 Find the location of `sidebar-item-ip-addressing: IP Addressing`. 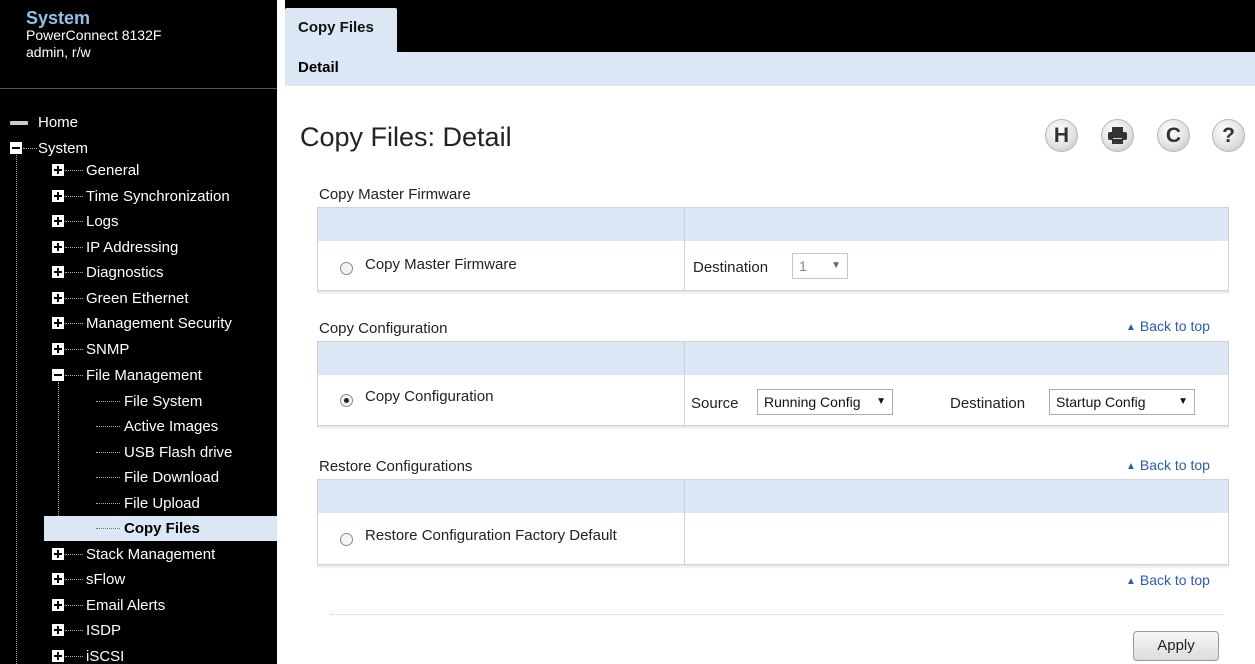

sidebar-item-ip-addressing: IP Addressing is located at coordinates (138, 247).